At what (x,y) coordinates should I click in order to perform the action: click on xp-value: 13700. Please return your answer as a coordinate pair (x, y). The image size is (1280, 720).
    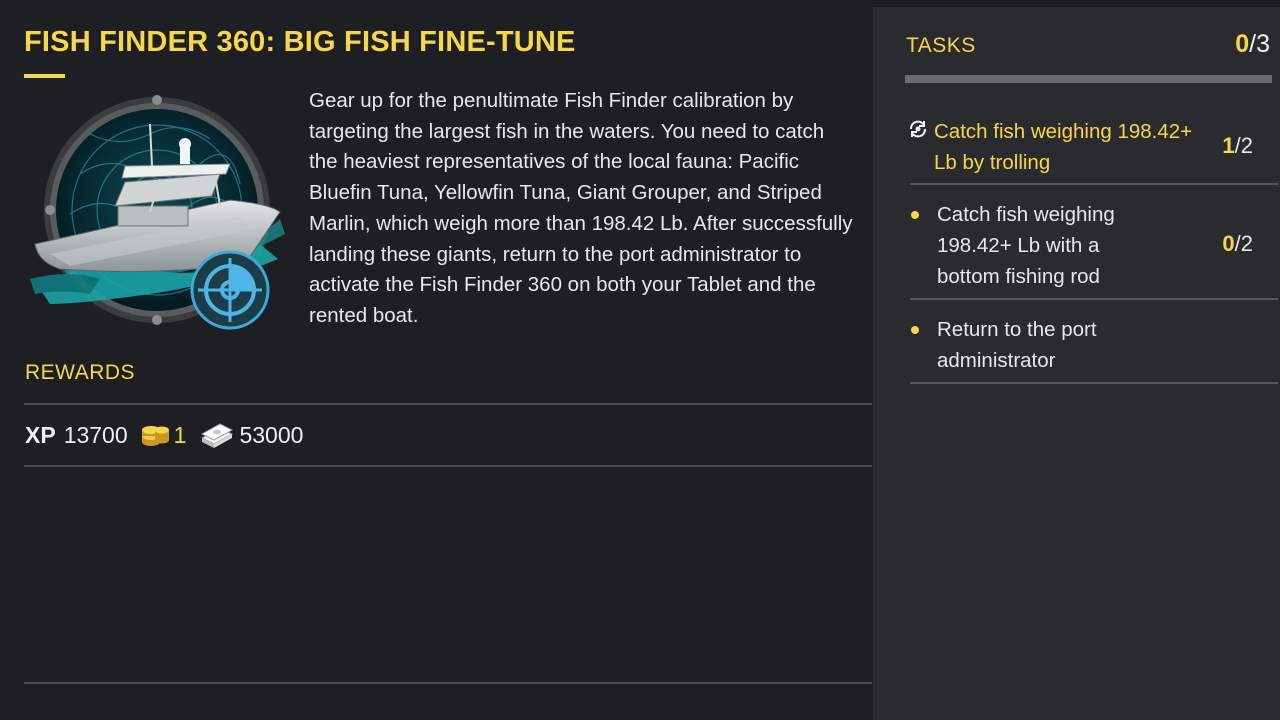
    Looking at the image, I should click on (95, 434).